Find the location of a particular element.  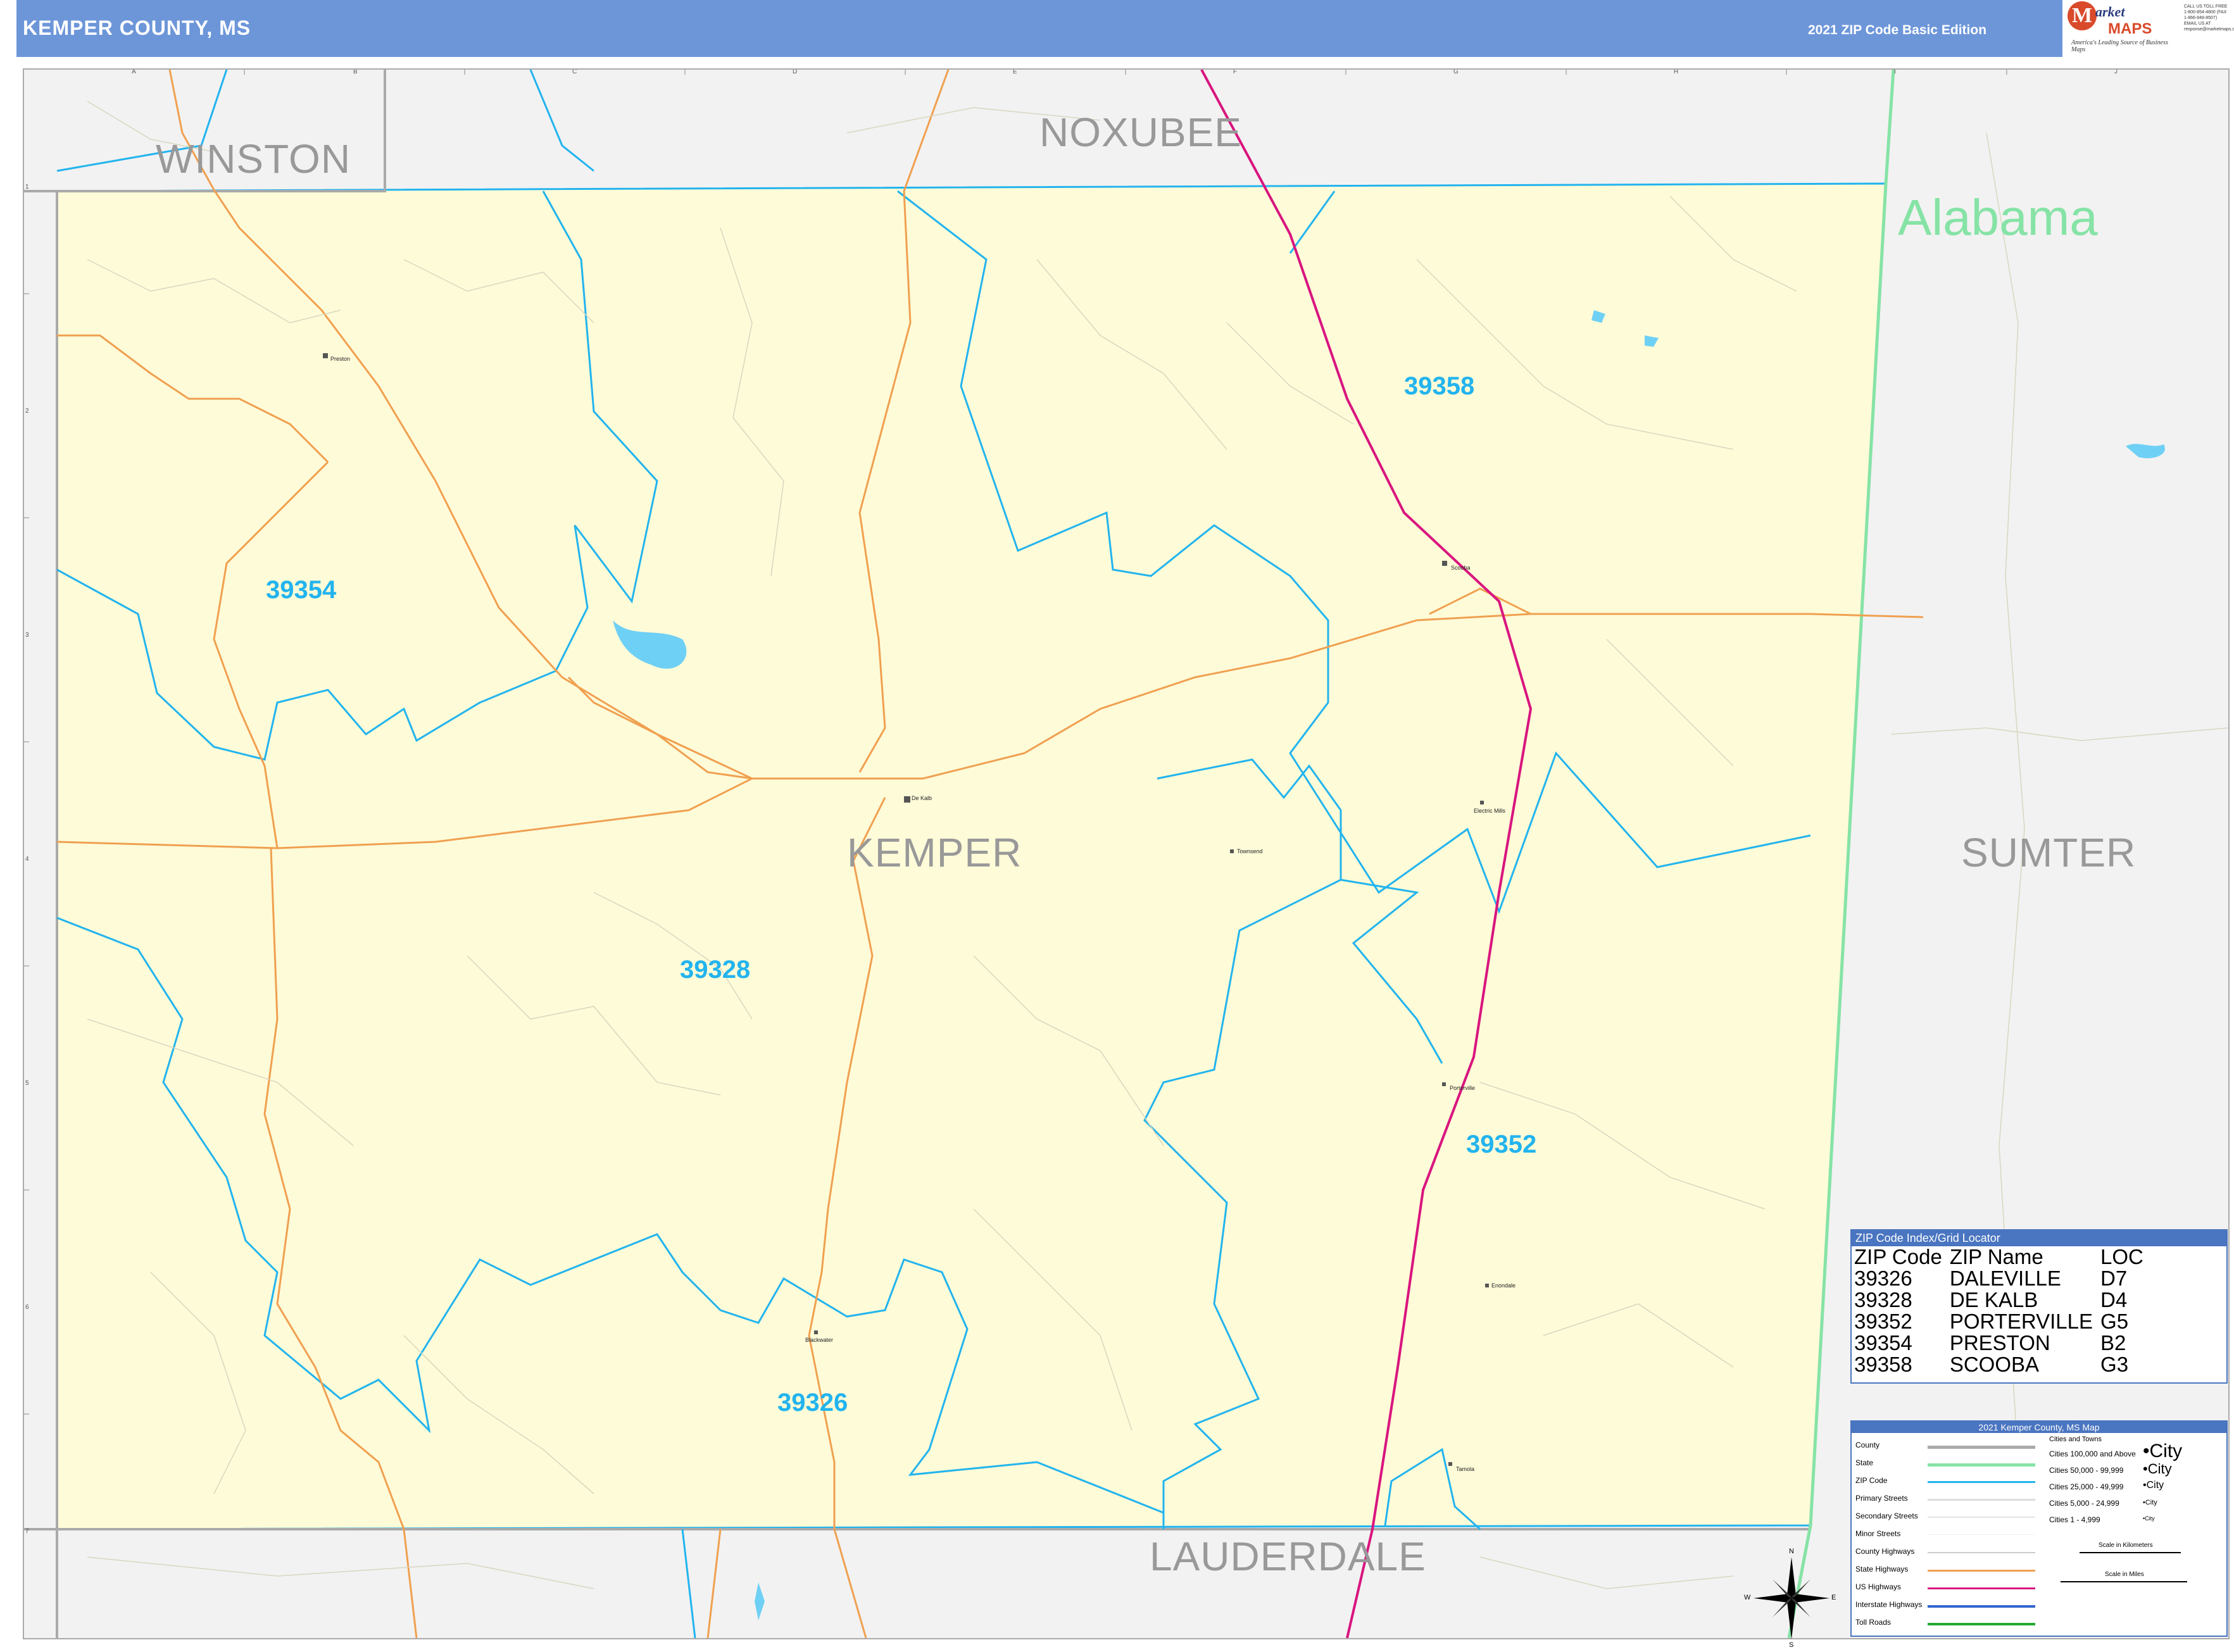

zip-label-39354: 39354 is located at coordinates (301, 590).